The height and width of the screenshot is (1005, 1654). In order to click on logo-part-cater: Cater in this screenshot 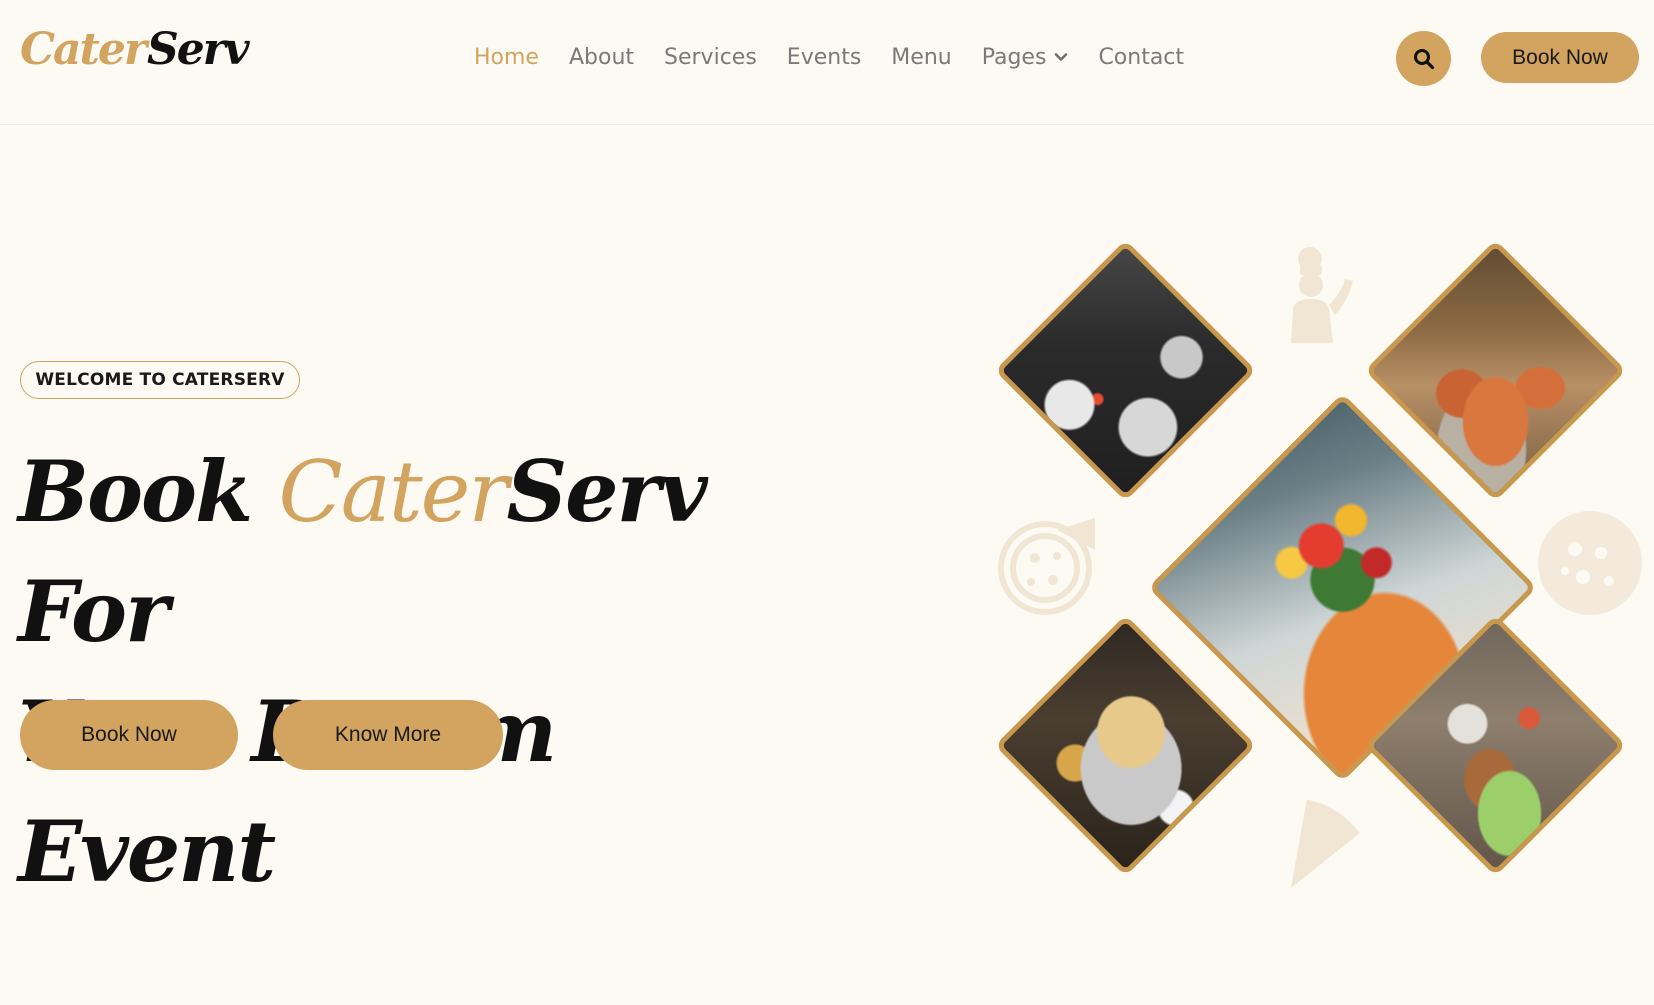, I will do `click(83, 49)`.